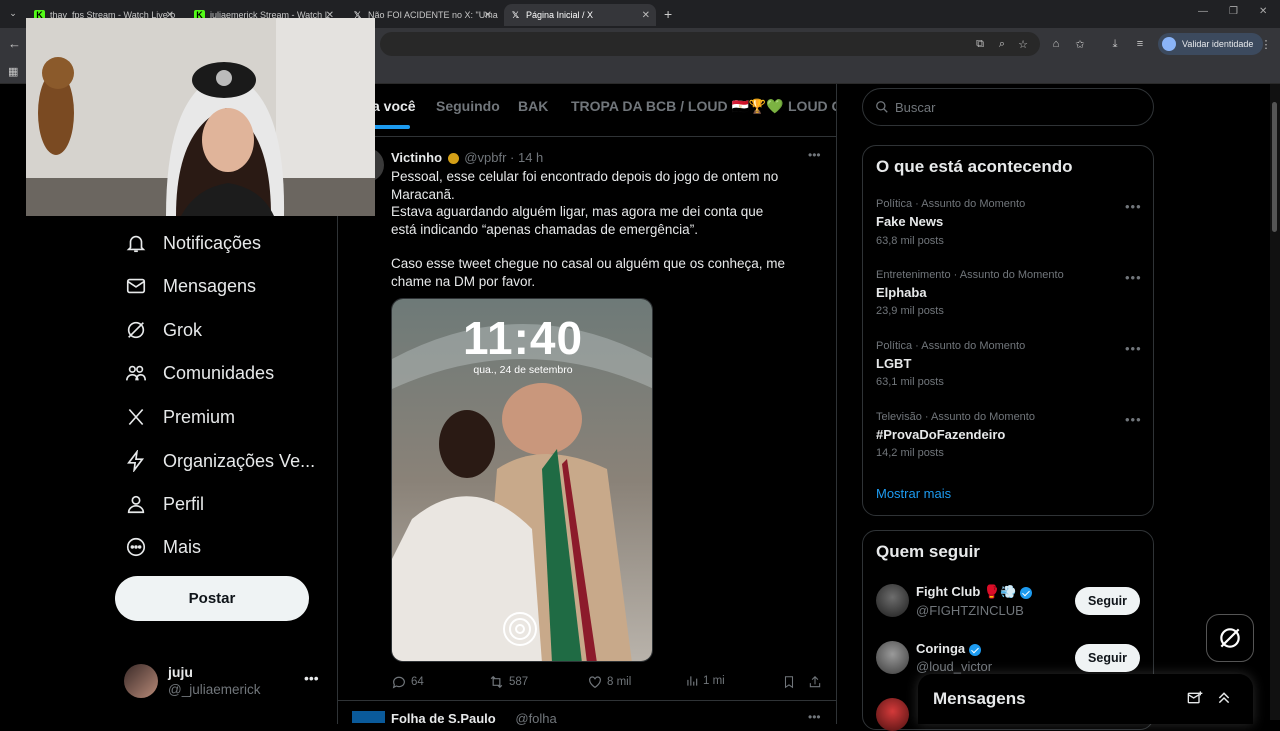 Image resolution: width=1280 pixels, height=731 pixels. I want to click on nav-label: Notificações, so click(212, 242).